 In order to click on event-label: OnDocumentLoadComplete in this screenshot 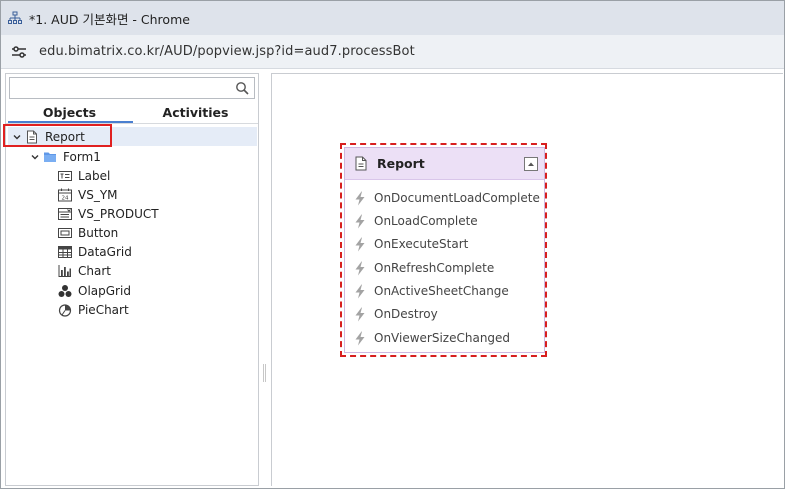, I will do `click(457, 198)`.